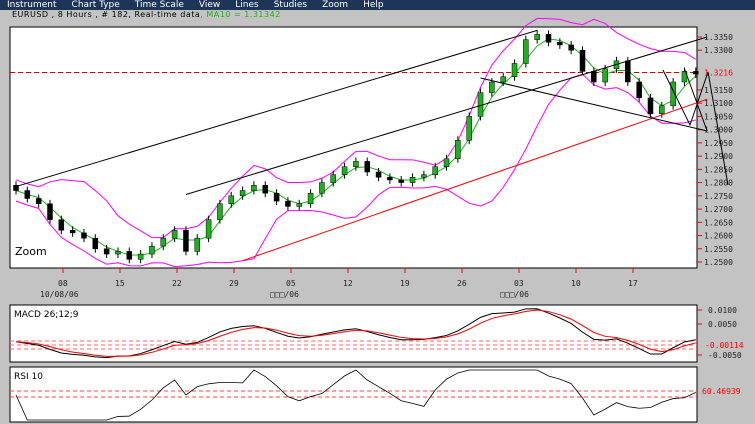 Image resolution: width=755 pixels, height=424 pixels. I want to click on rsi-last-label: 60.46939, so click(721, 391).